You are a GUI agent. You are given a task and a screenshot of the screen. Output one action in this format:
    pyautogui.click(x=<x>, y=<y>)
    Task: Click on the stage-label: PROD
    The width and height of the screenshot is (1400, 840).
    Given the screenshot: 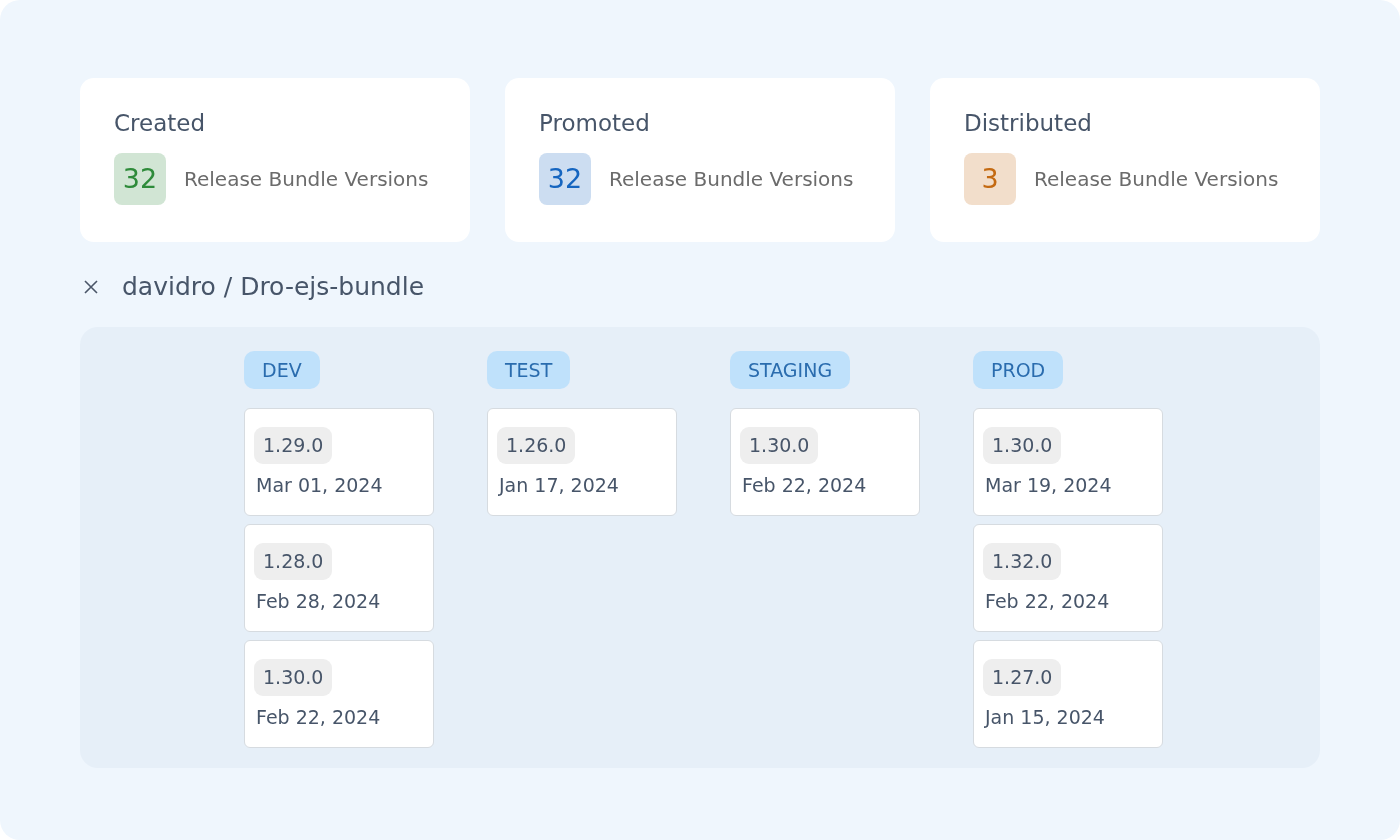 What is the action you would take?
    pyautogui.click(x=1018, y=370)
    